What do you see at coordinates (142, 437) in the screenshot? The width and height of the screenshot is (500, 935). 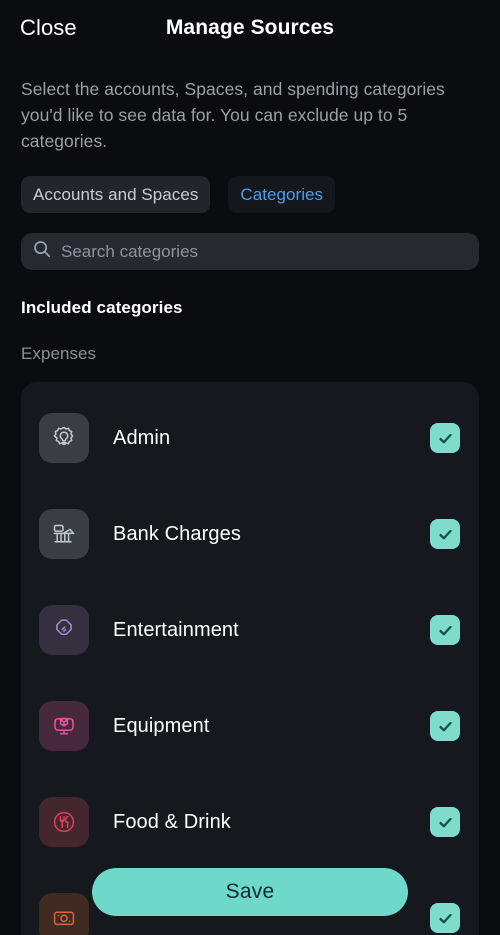 I see `list-item-label: Admin` at bounding box center [142, 437].